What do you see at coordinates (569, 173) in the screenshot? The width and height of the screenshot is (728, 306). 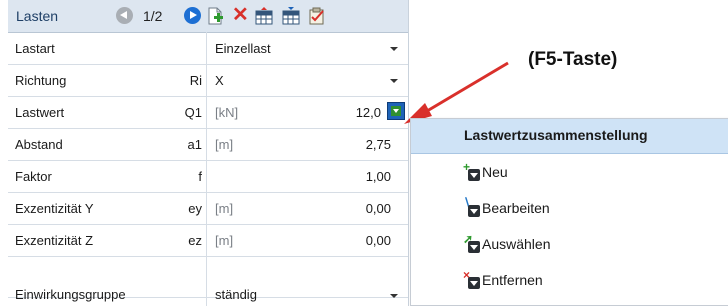 I see `menu-item-neu: + Neu` at bounding box center [569, 173].